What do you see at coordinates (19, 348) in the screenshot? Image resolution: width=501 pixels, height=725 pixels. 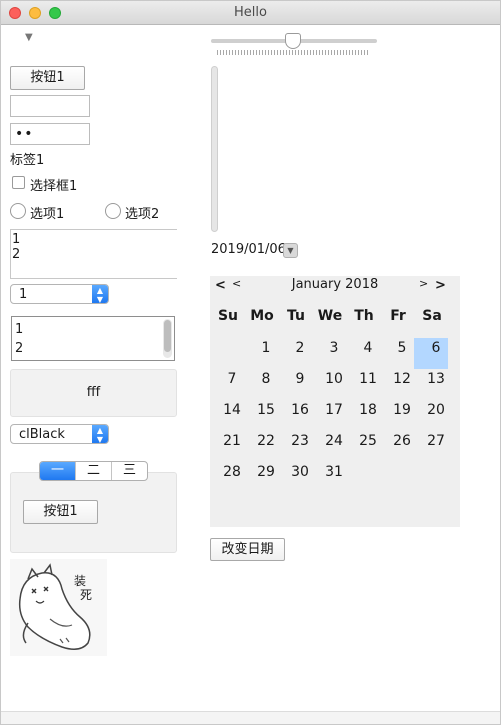 I see `list-item: 2` at bounding box center [19, 348].